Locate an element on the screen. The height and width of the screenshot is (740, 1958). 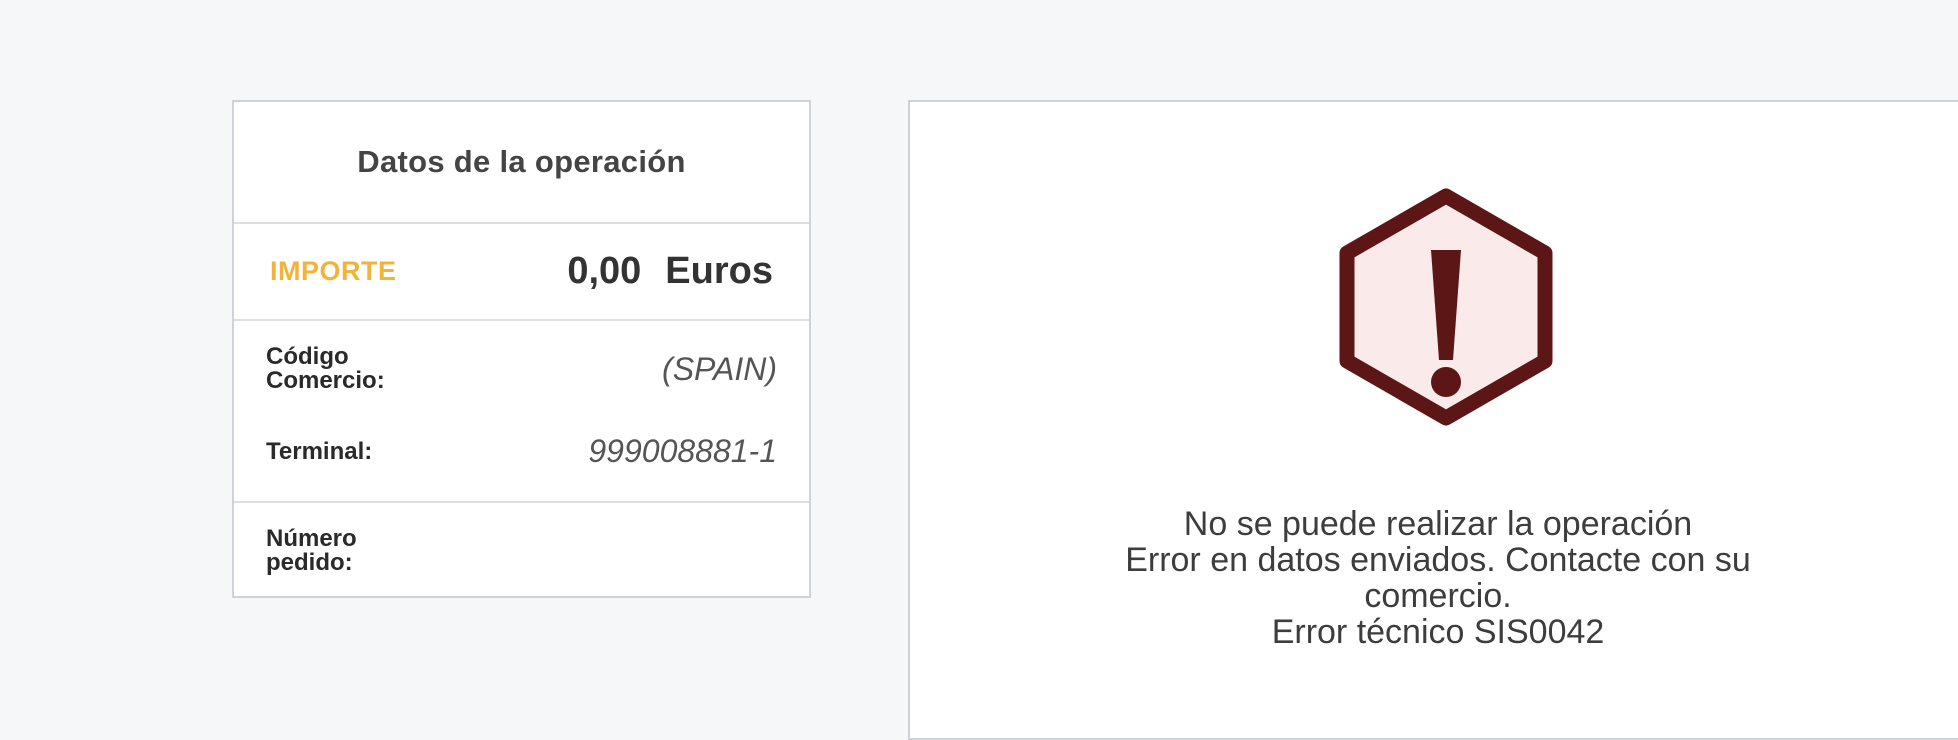
terminal-row: Terminal: 999008881-1 is located at coordinates (521, 451).